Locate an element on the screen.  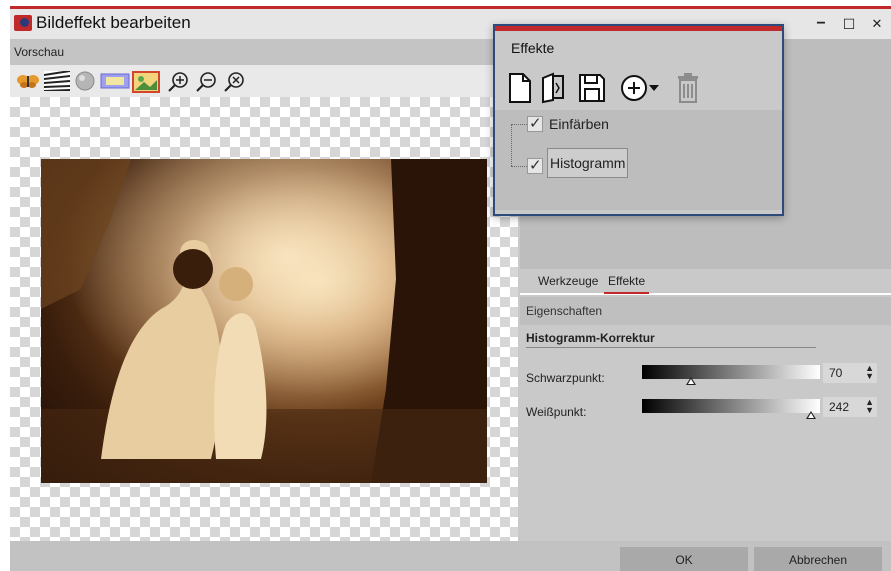
weisspunkt-label: Weißpunkt: is located at coordinates (556, 412).